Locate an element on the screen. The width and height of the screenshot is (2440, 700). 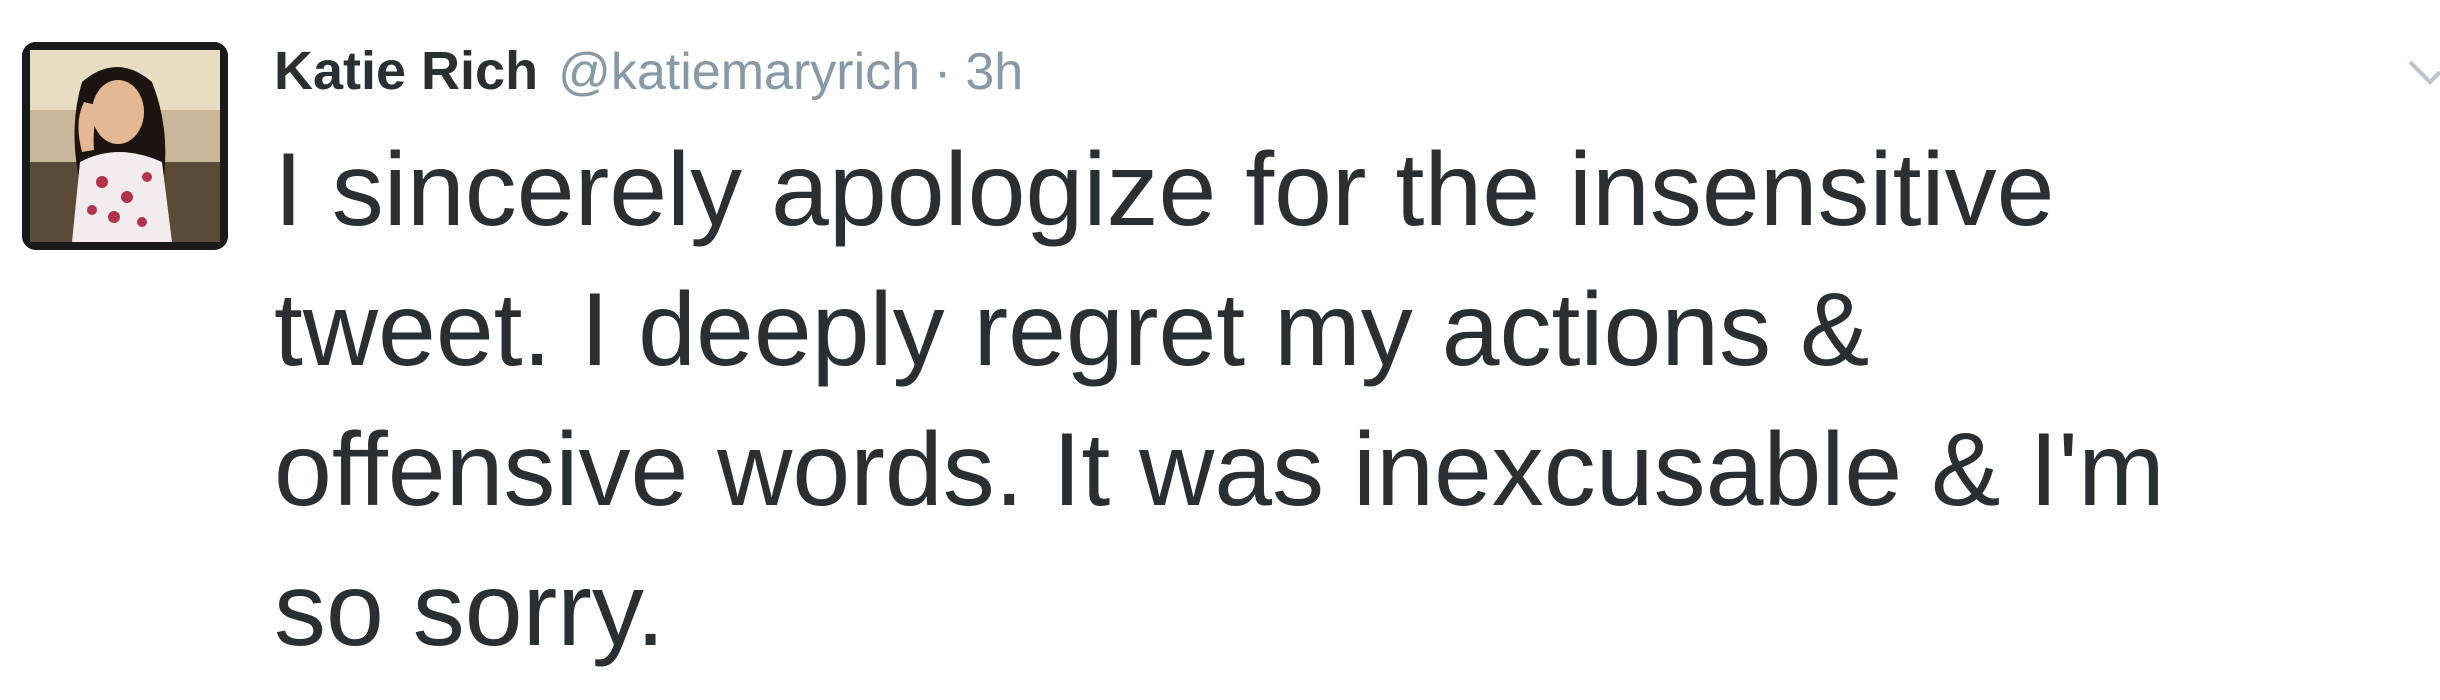
tweet-header: Katie Rich @katiemaryrich · 3h is located at coordinates (648, 75).